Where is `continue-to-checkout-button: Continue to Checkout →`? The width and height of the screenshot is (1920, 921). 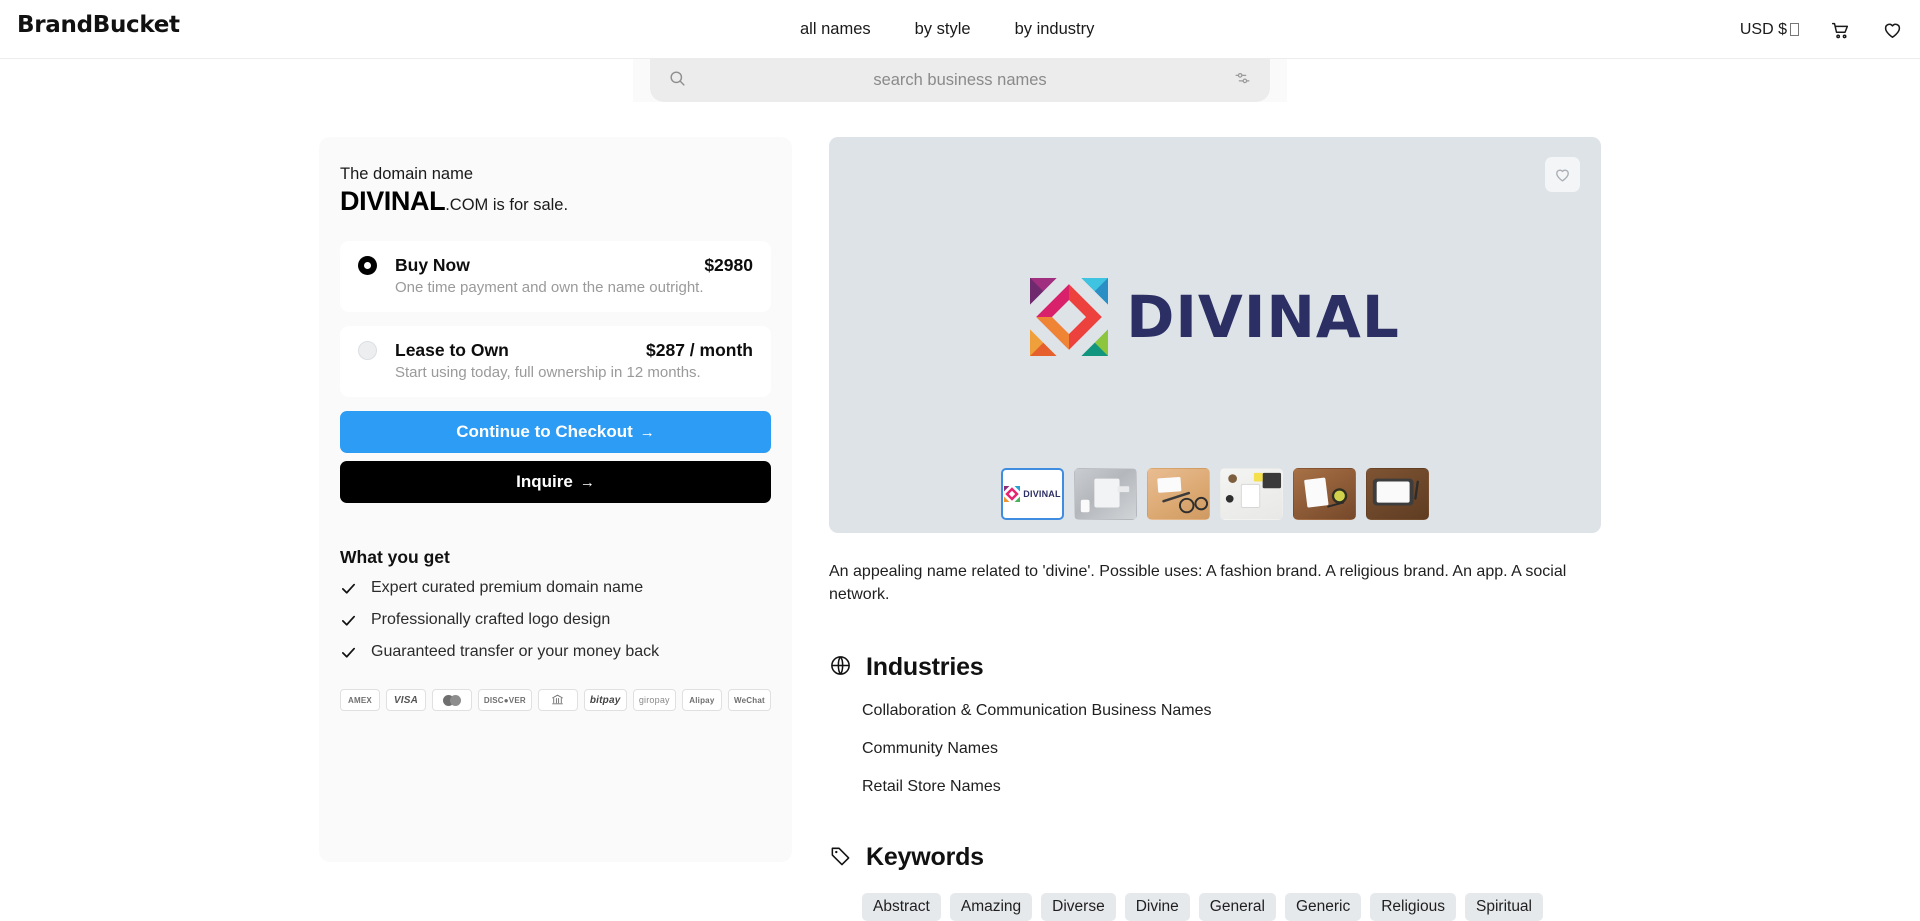
continue-to-checkout-button: Continue to Checkout → is located at coordinates (555, 432).